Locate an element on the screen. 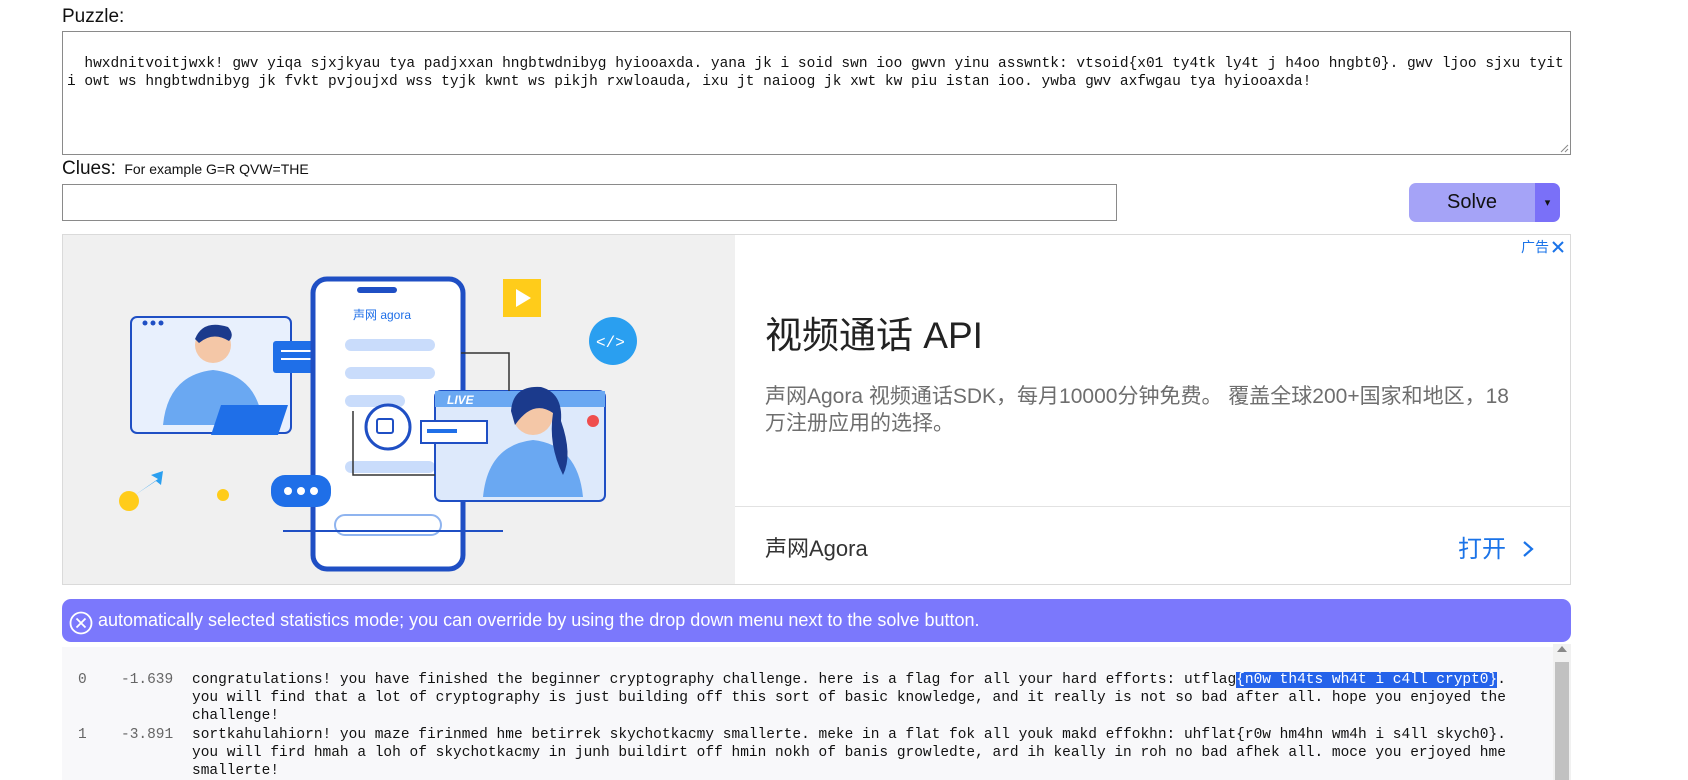  chevron-down-icon: ▾ is located at coordinates (1547, 203).